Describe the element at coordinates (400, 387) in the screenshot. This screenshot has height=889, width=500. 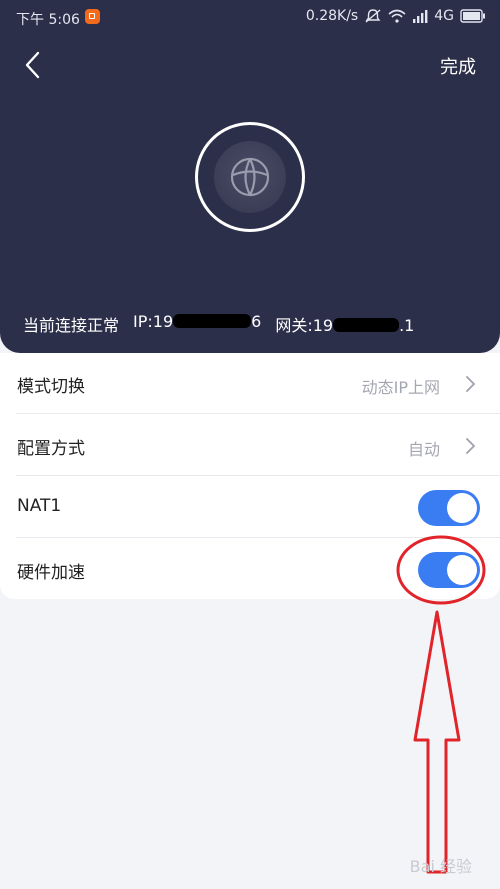
I see `mode-switch-value: 动态IP上网` at that location.